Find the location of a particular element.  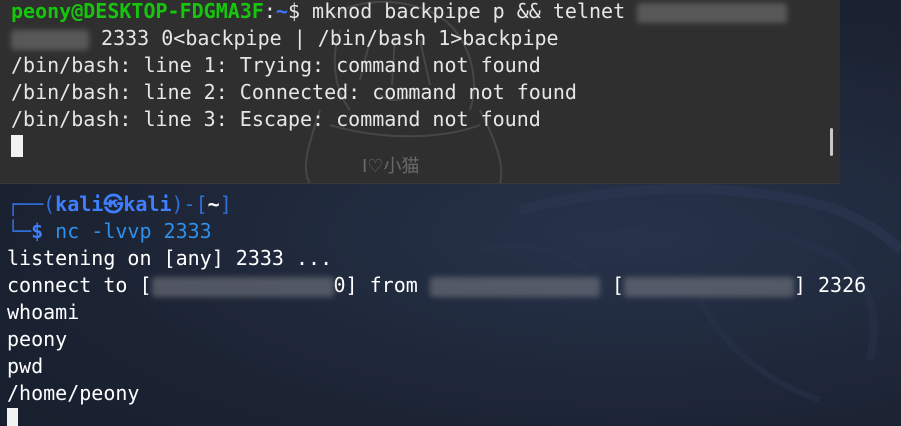

redacted-address is located at coordinates (712, 12).